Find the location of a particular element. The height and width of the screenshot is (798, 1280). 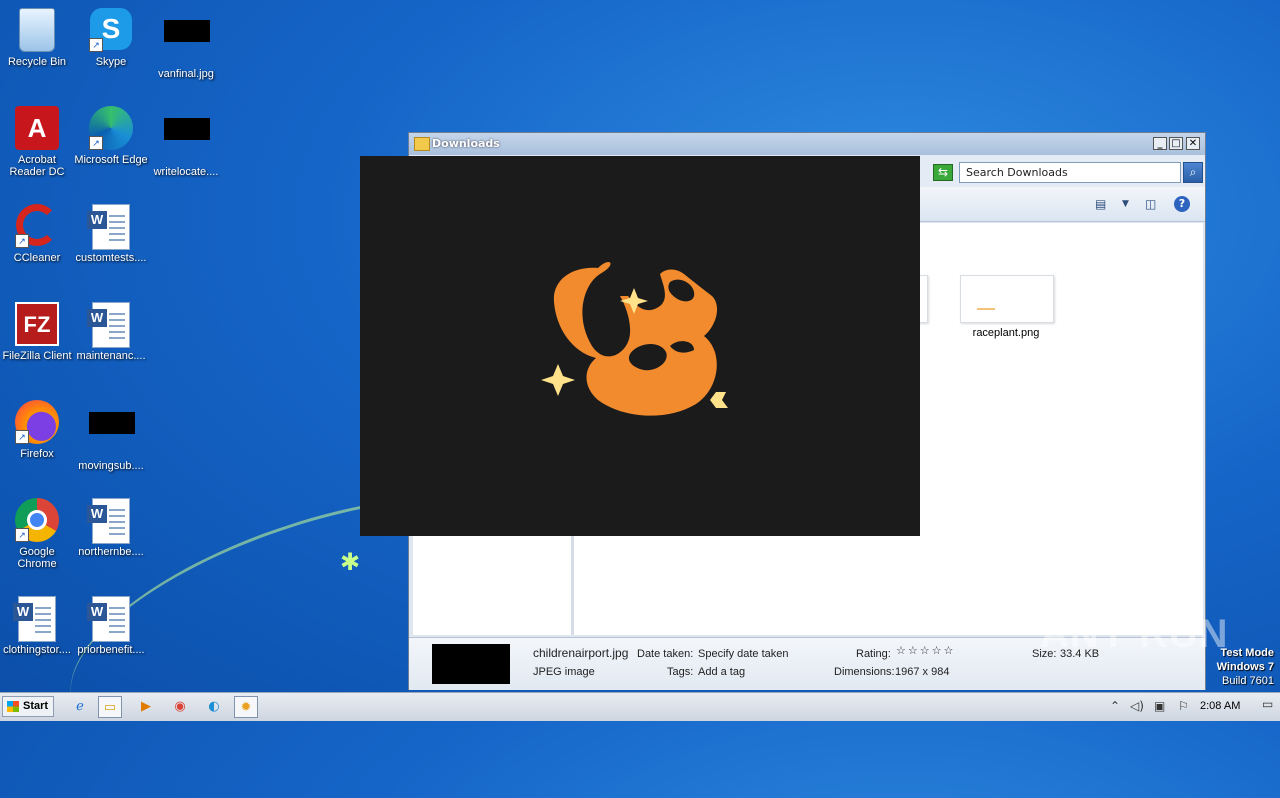

test-mode-label: Test Mode is located at coordinates (1247, 653).